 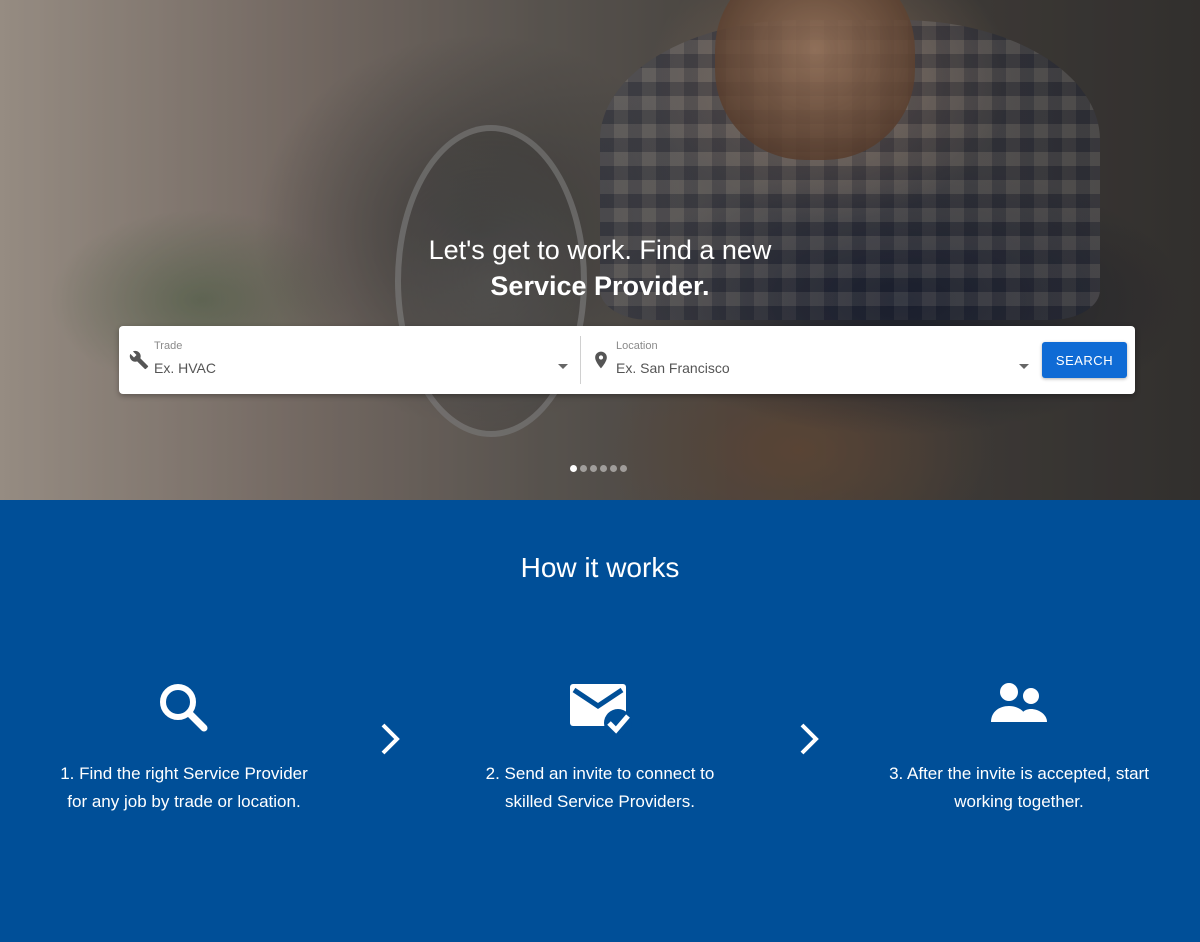 I want to click on search-icon, so click(x=184, y=708).